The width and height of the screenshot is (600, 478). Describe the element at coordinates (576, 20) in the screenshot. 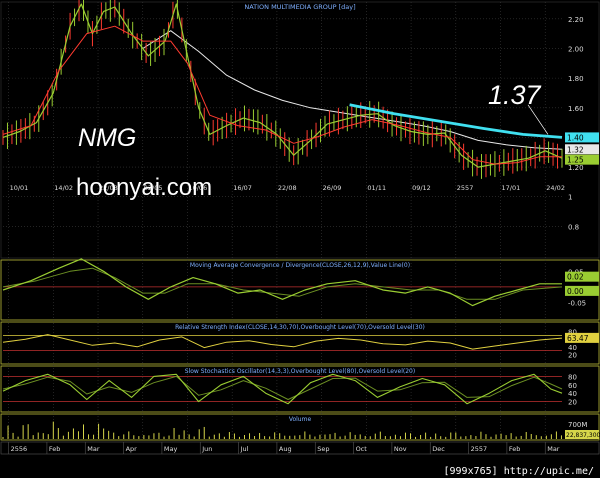

I see `price-axis-tick-label: 2.20` at that location.